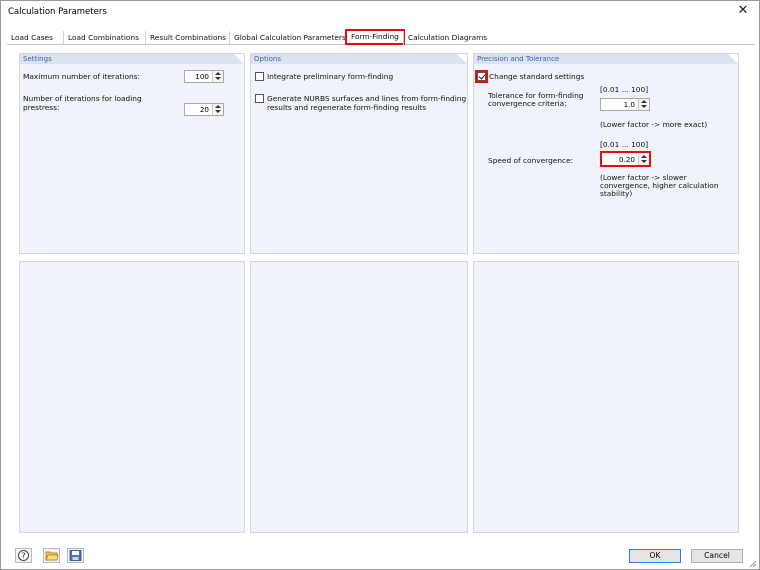  Describe the element at coordinates (380, 557) in the screenshot. I see `bottom-button-bar: ? OK Cancel` at that location.